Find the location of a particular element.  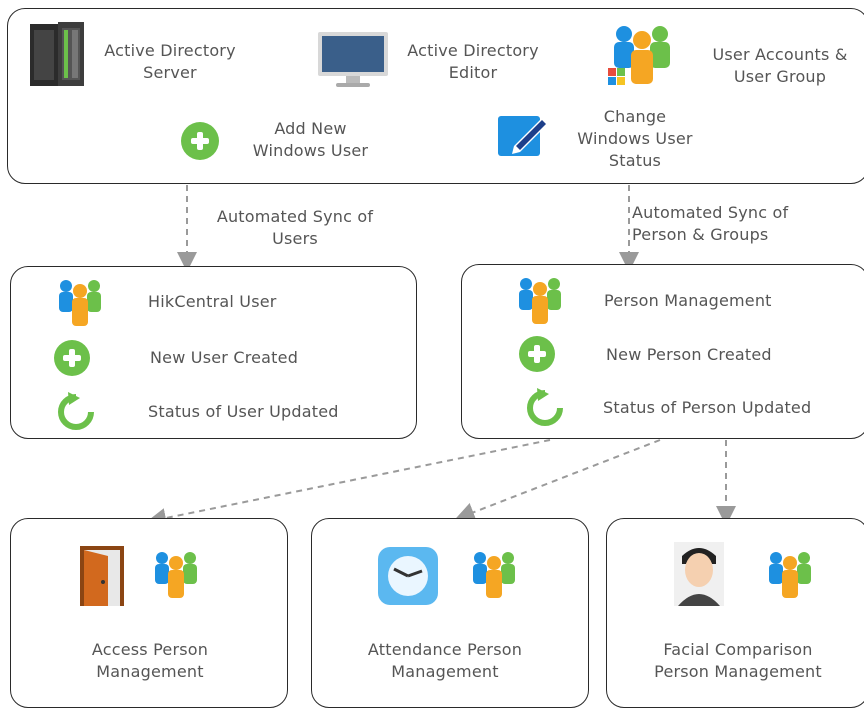

status-user-updated-label: Status of User Updated is located at coordinates (243, 411).